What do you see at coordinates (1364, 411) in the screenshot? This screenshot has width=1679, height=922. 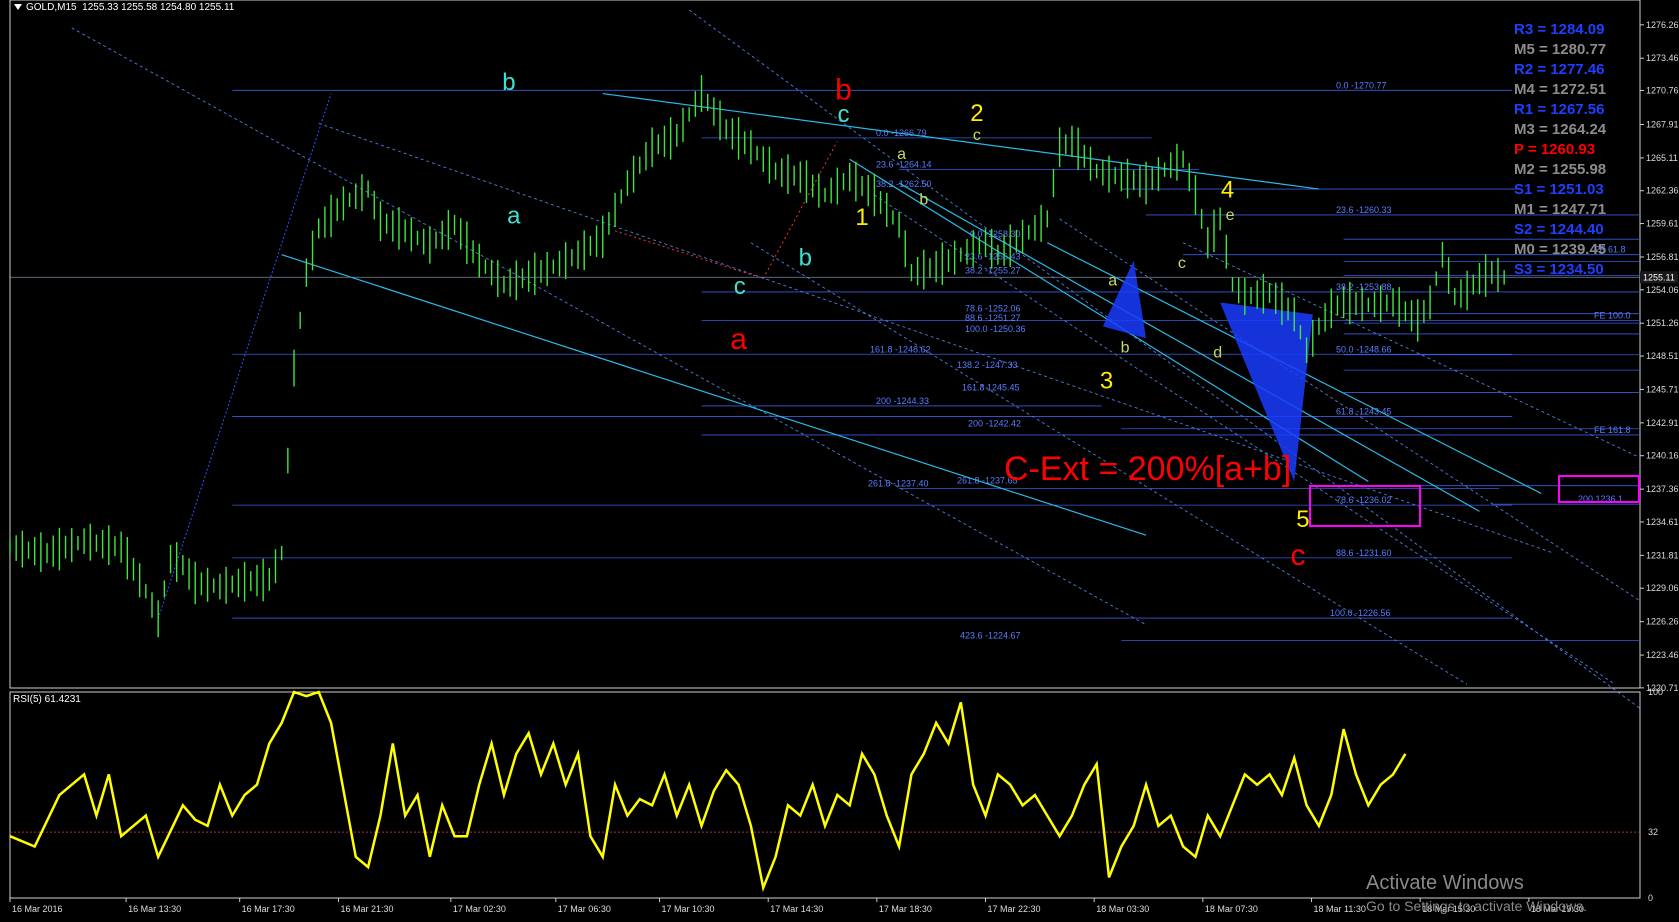 I see `fib-level-label: 61.8 -1243.45` at bounding box center [1364, 411].